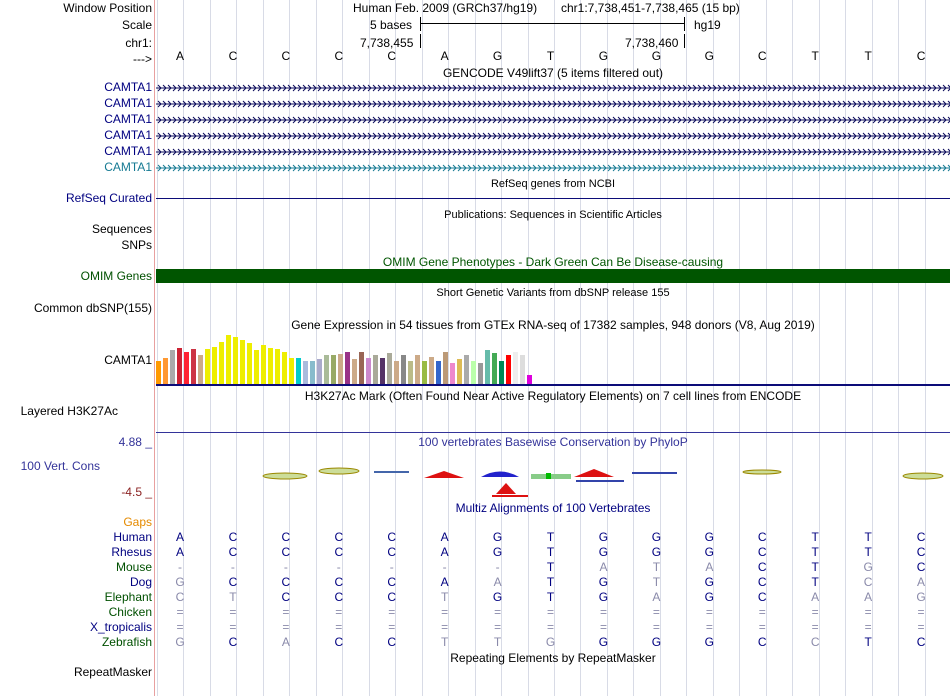 This screenshot has height=696, width=950. I want to click on phylop-logo, so click(553, 481).